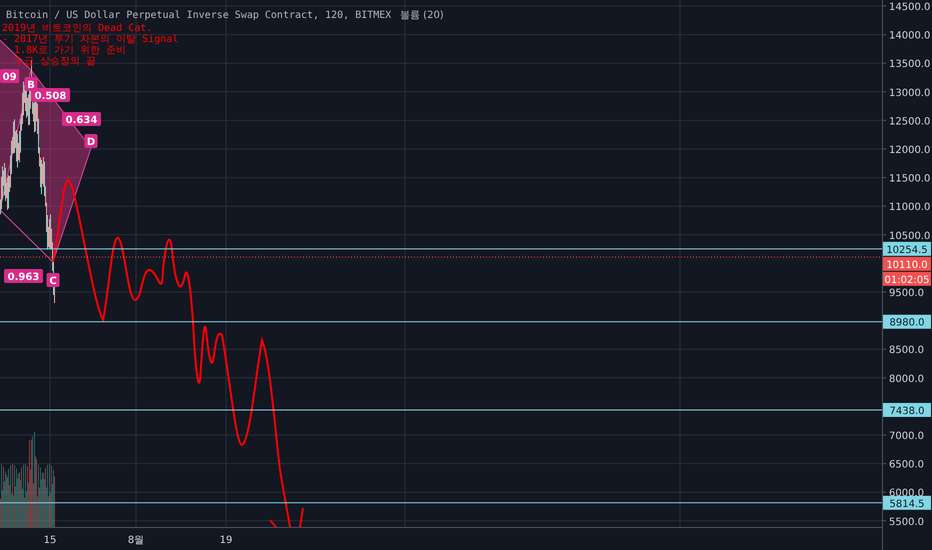 Image resolution: width=932 pixels, height=550 pixels. I want to click on annotation-text: 2019년 비트코인의 Dead Cat., so click(77, 28).